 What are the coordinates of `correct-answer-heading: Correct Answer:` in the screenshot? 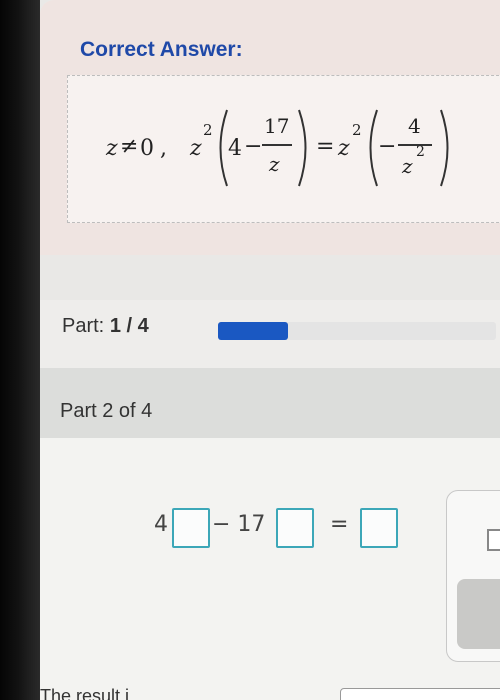 It's located at (161, 49).